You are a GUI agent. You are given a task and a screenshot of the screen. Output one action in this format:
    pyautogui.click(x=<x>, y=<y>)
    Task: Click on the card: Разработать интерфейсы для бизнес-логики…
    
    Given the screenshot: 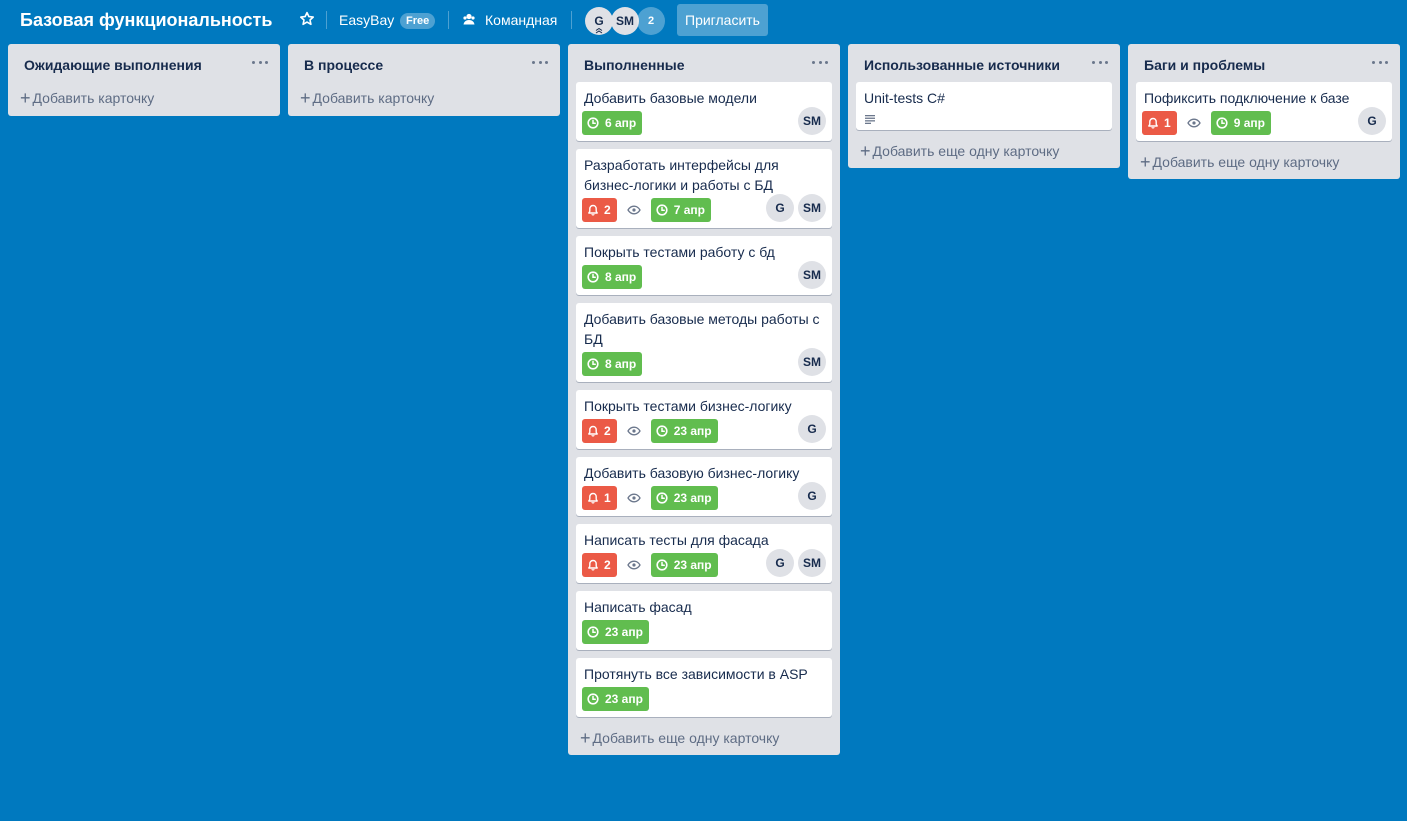 What is the action you would take?
    pyautogui.click(x=704, y=188)
    